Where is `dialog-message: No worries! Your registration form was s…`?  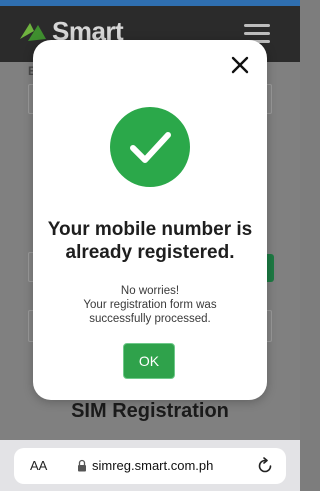
dialog-message: No worries! Your registration form was s… is located at coordinates (150, 305).